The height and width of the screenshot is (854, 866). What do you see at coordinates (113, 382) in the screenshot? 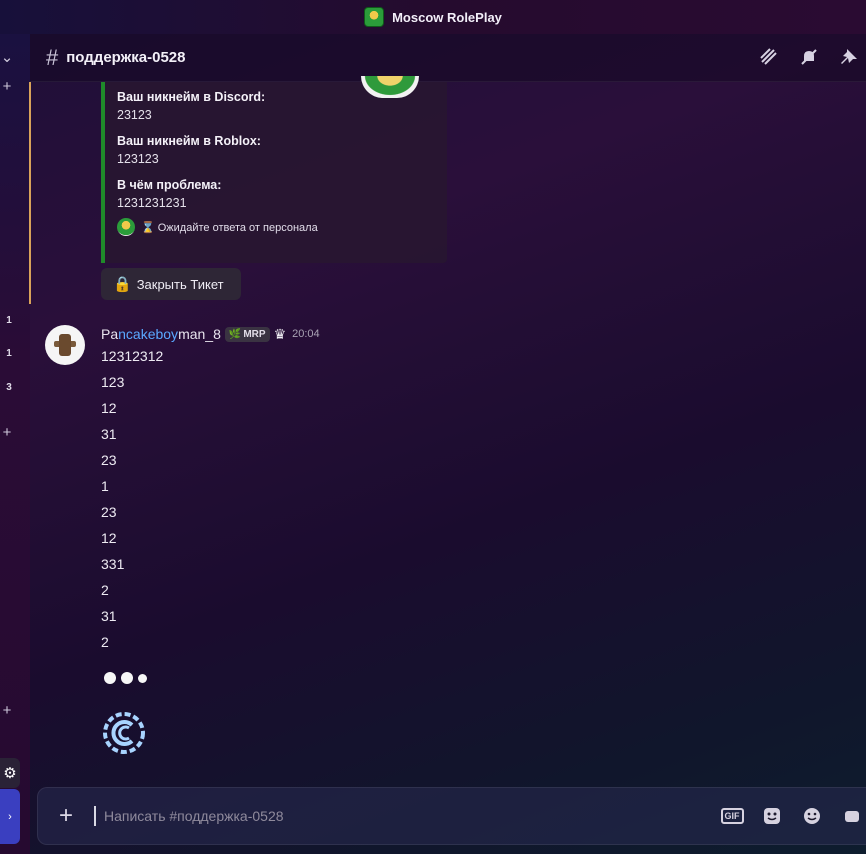
I see `message-line: 123` at bounding box center [113, 382].